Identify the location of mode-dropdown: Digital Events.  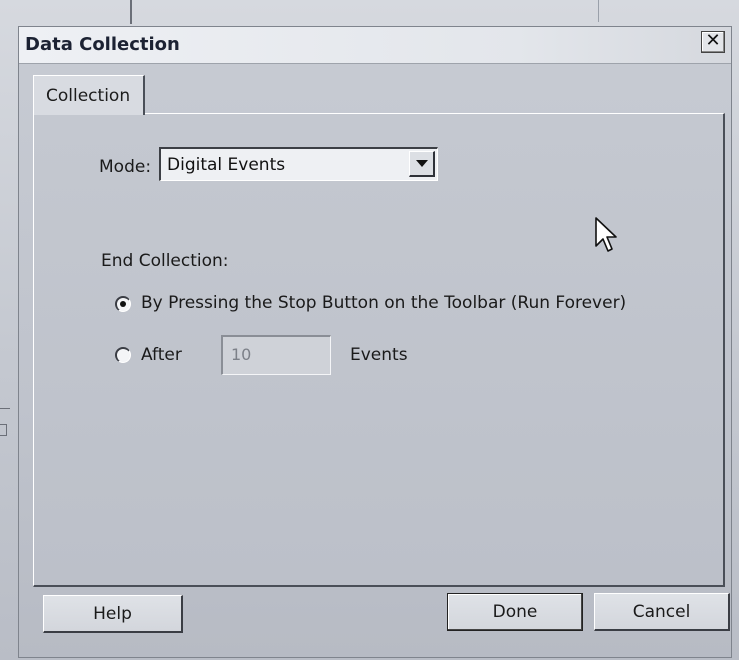
(298, 164).